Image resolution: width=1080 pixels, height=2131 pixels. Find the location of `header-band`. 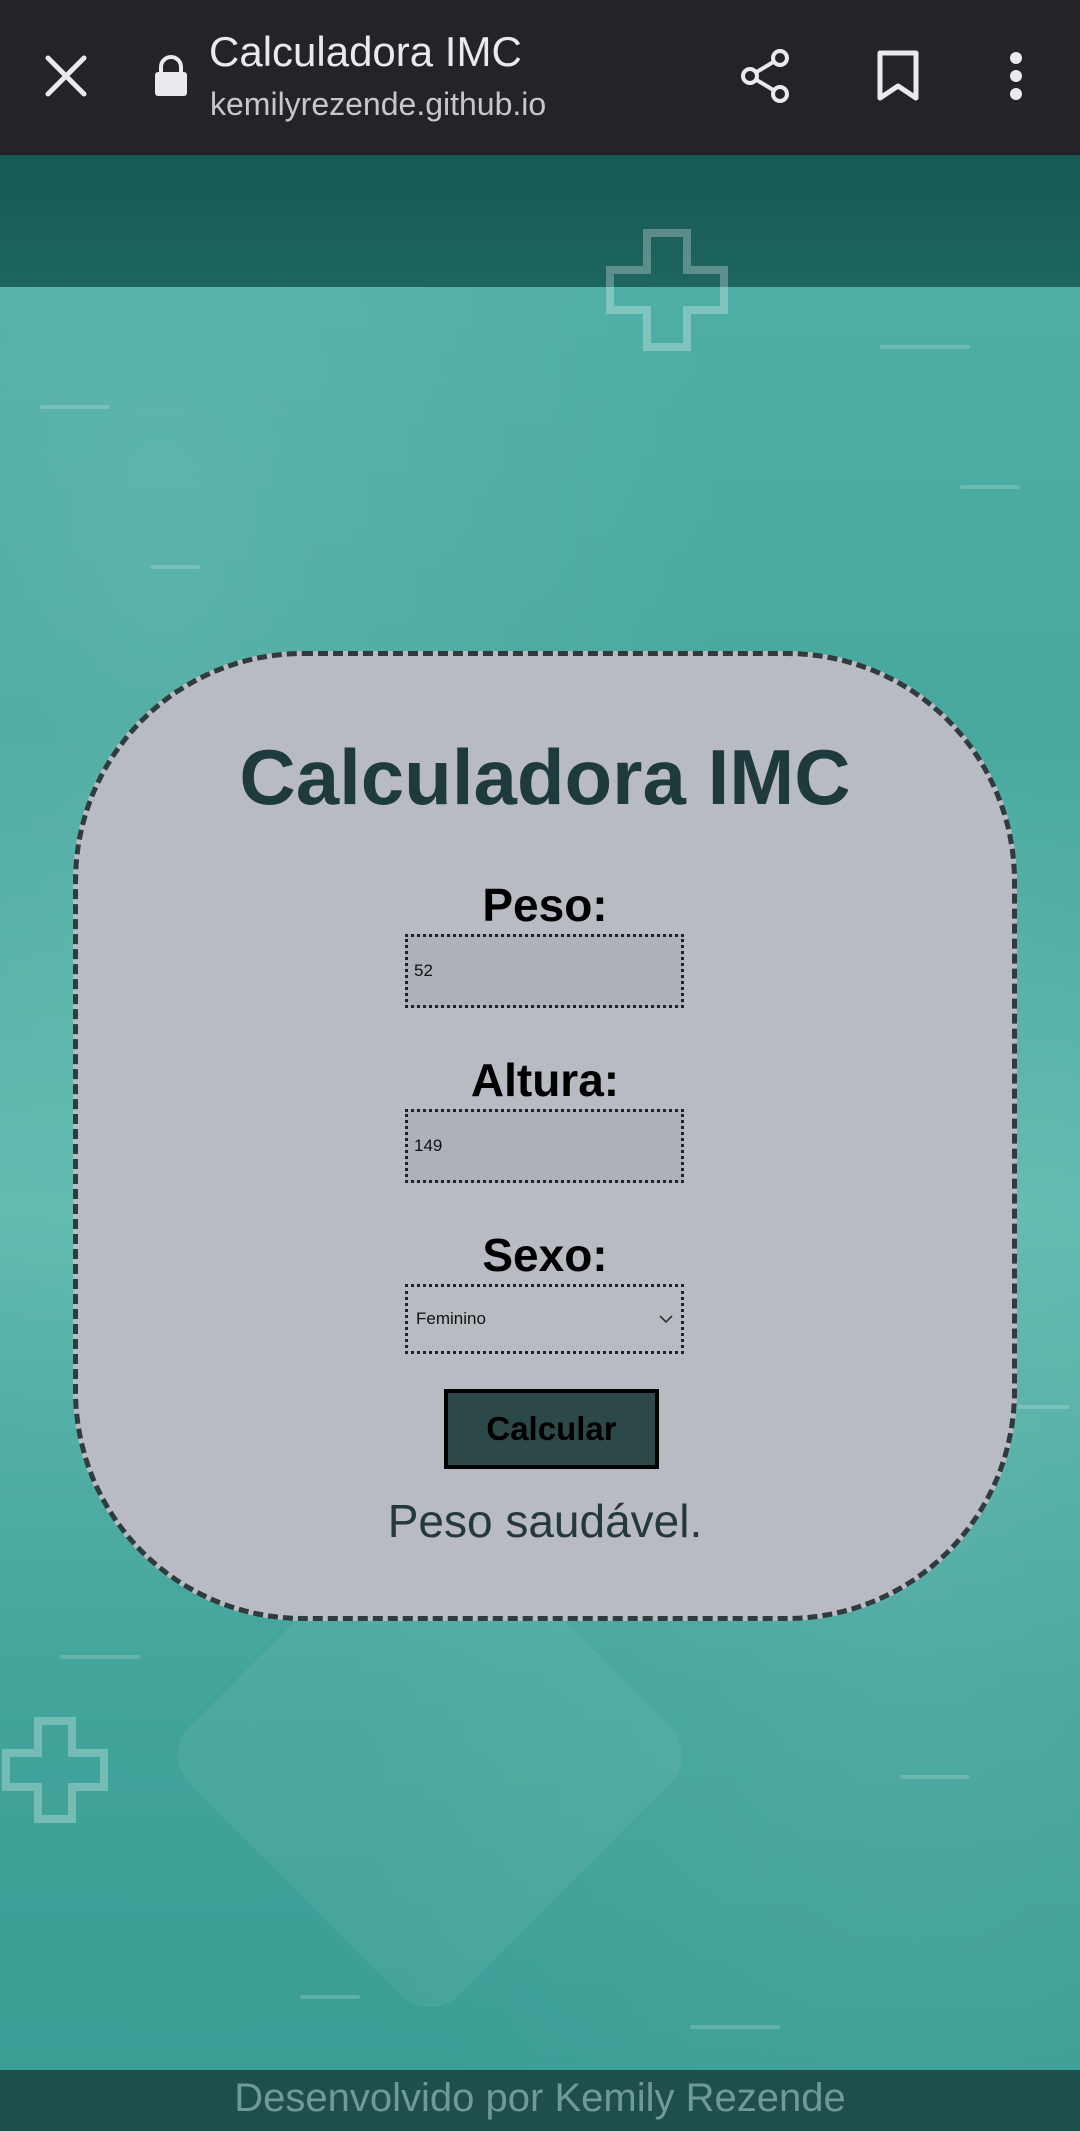

header-band is located at coordinates (540, 221).